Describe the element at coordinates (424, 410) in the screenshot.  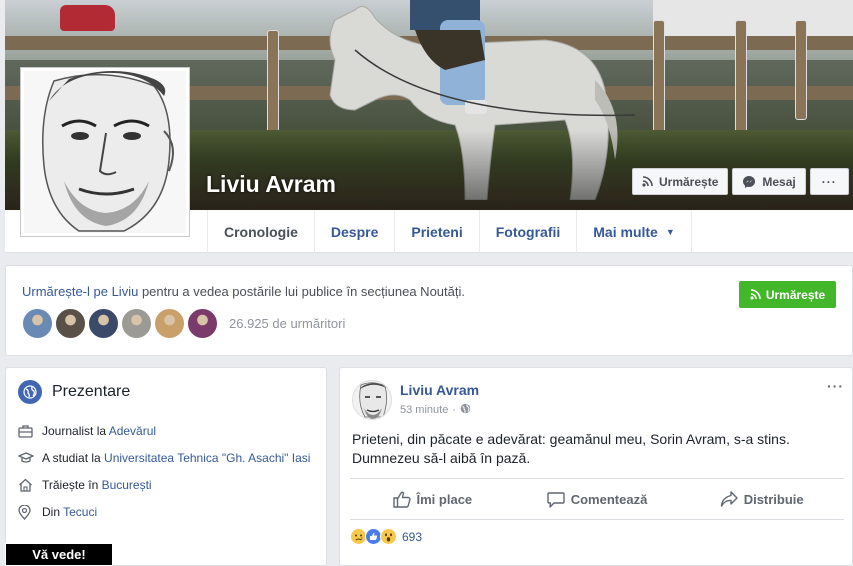
I see `post-timestamp: 53 minute` at that location.